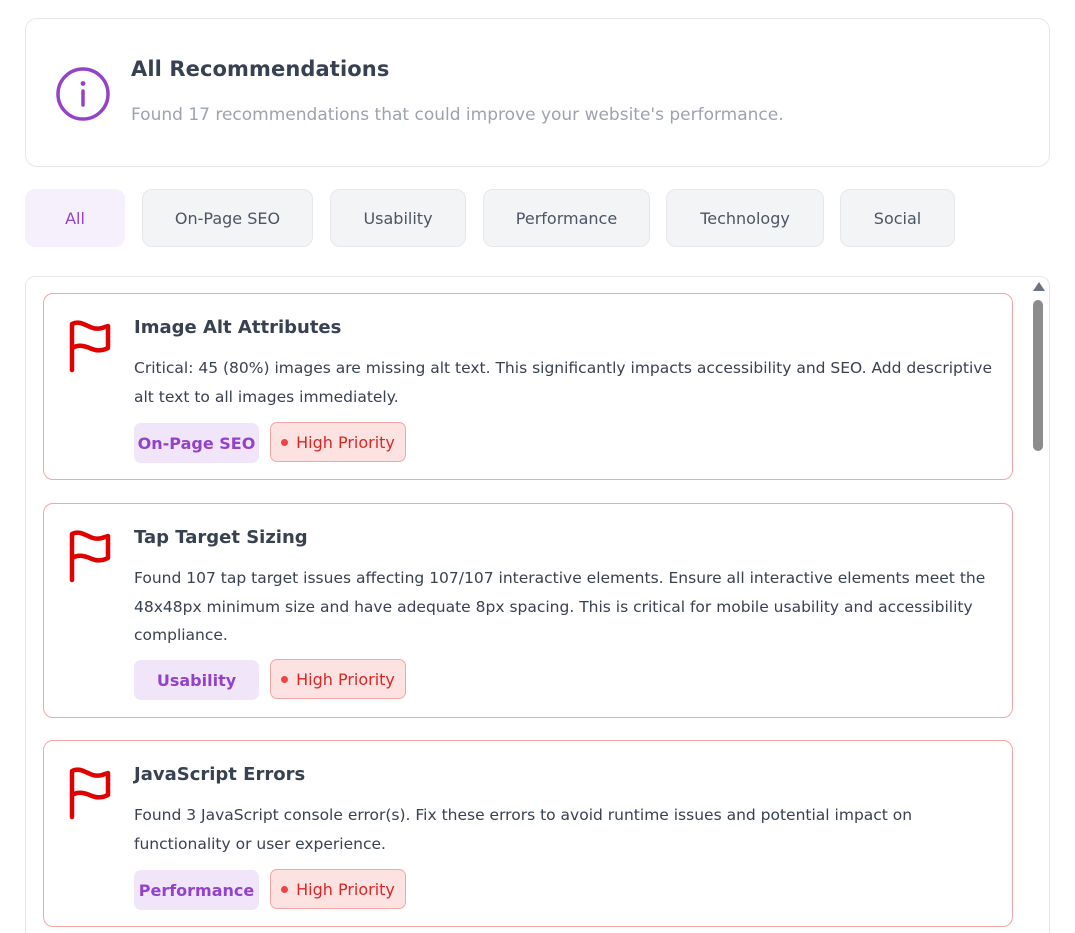 This screenshot has width=1075, height=933. I want to click on category-badge: On-Page SEO, so click(196, 443).